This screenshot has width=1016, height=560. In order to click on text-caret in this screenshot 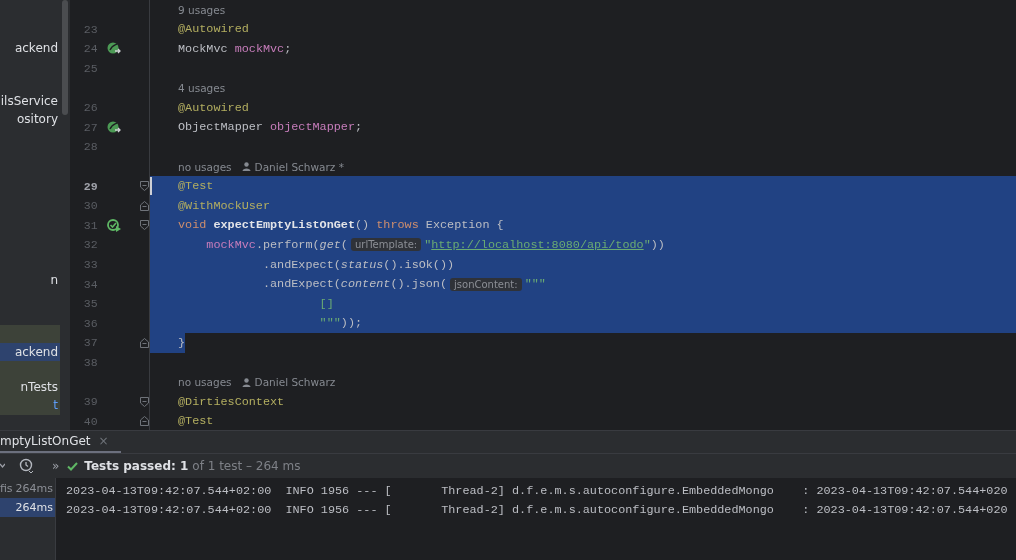, I will do `click(151, 186)`.